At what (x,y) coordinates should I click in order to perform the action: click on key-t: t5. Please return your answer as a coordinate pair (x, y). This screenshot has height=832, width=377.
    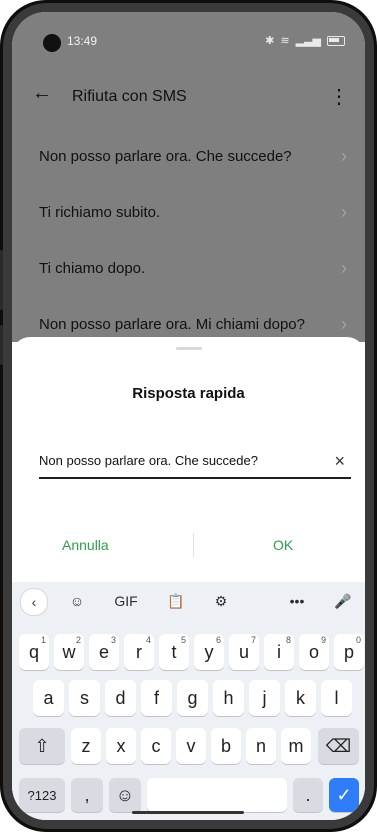
    Looking at the image, I should click on (174, 652).